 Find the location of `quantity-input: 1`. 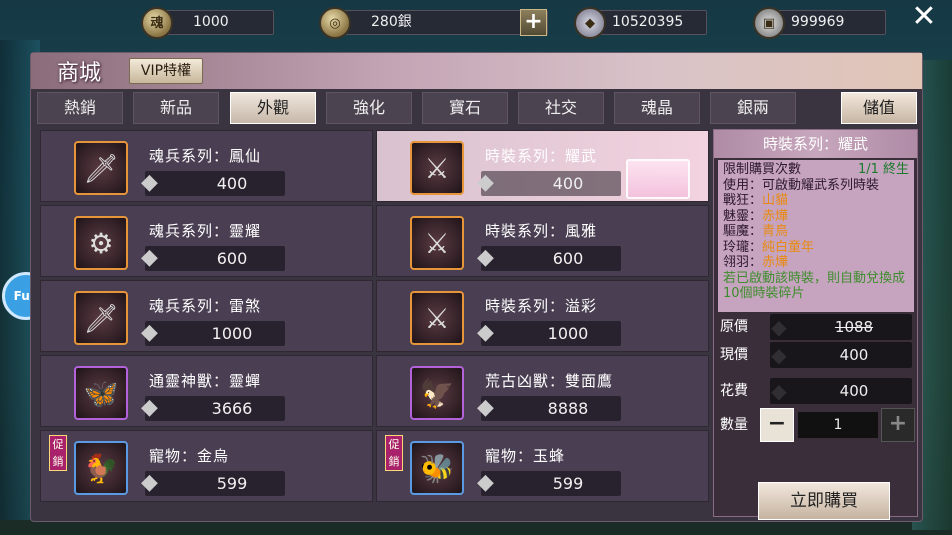

quantity-input: 1 is located at coordinates (838, 425).